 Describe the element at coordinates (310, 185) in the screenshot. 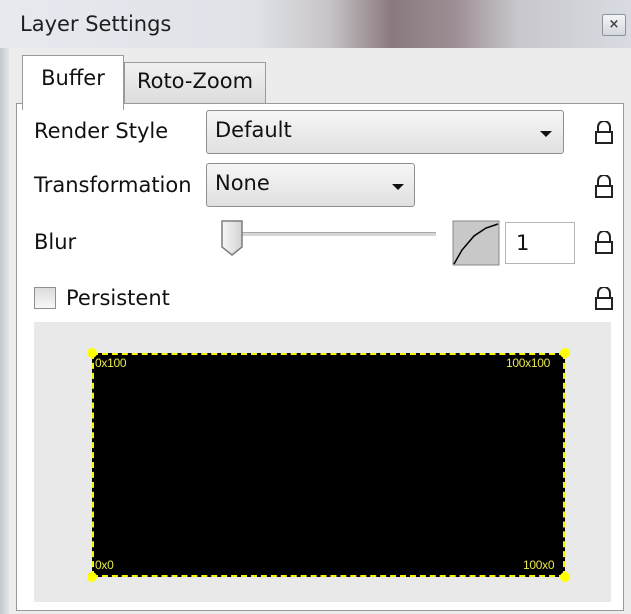

I see `transformation-select: None` at that location.